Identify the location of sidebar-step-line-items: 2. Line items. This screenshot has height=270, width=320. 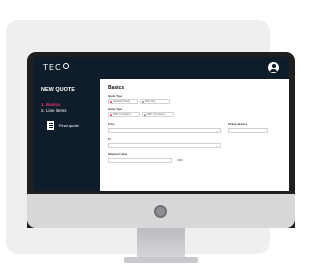
(54, 110).